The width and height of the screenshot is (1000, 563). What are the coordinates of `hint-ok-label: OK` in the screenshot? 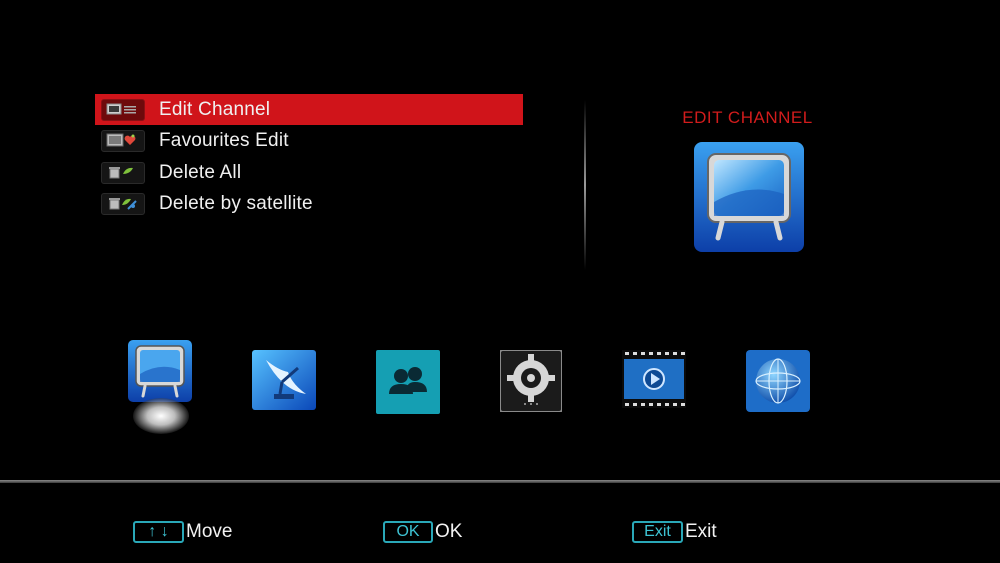 It's located at (449, 531).